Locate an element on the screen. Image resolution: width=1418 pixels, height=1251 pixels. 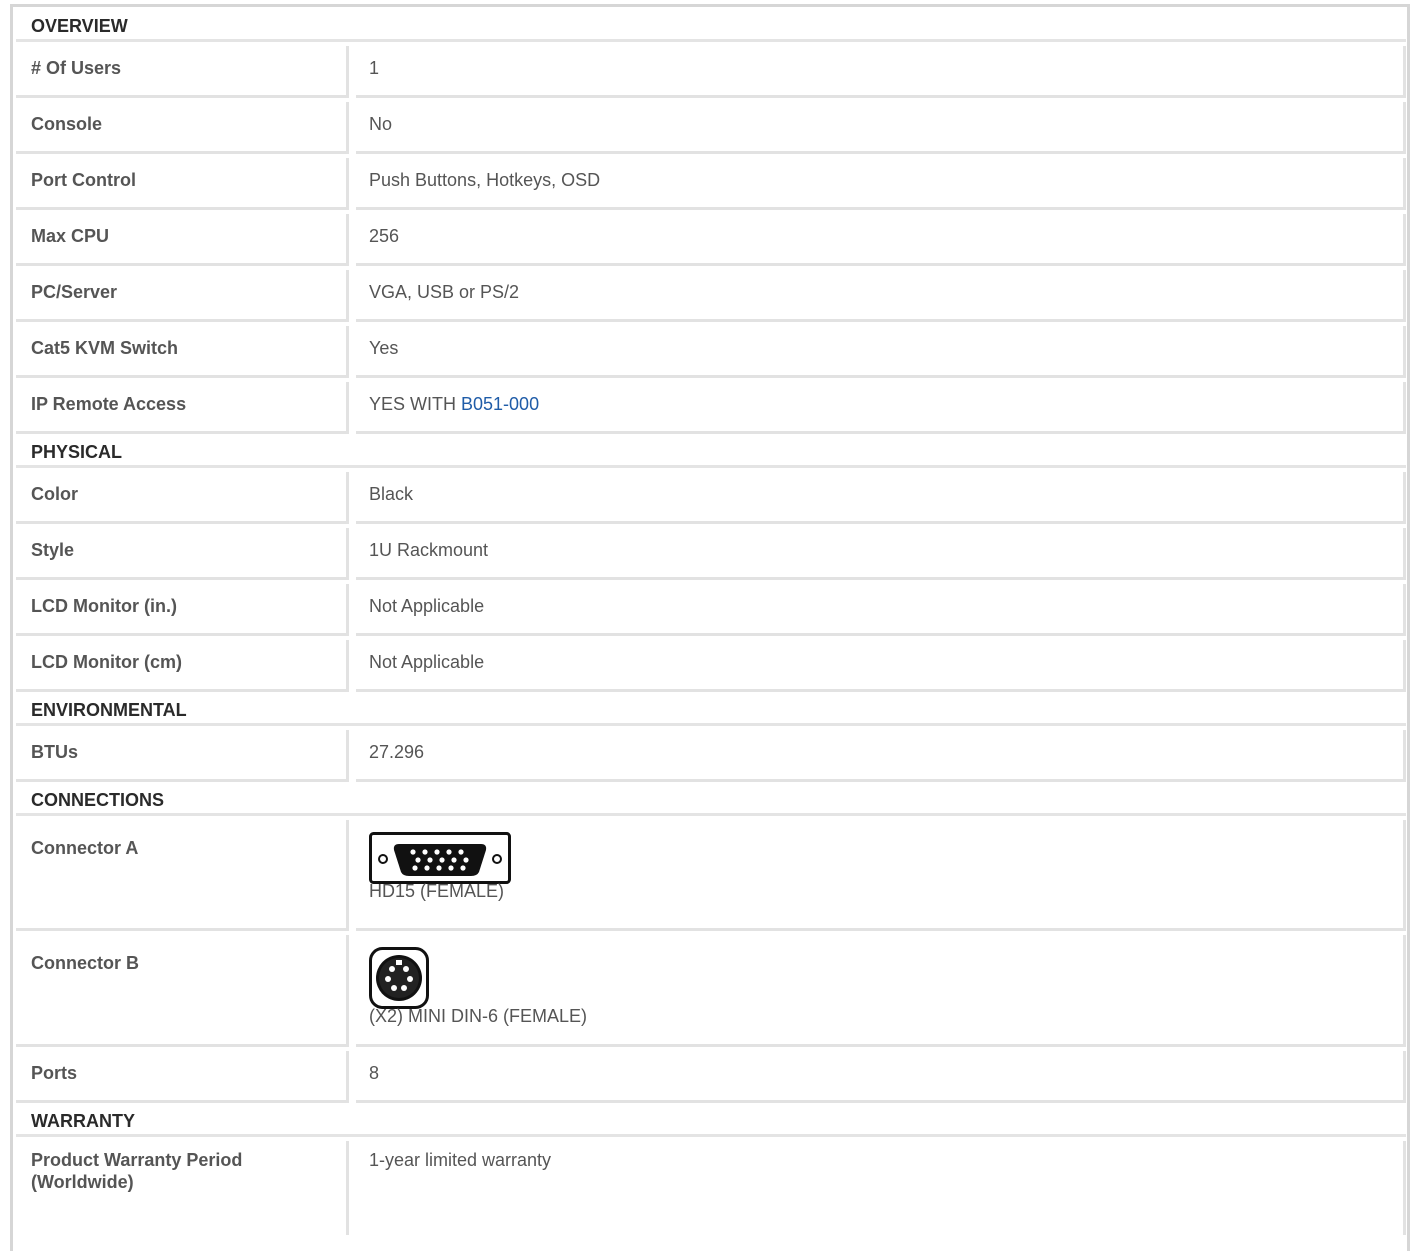
spec-row: Connector B (X2) MINI DIN-6 (FEMALE) is located at coordinates (711, 989).